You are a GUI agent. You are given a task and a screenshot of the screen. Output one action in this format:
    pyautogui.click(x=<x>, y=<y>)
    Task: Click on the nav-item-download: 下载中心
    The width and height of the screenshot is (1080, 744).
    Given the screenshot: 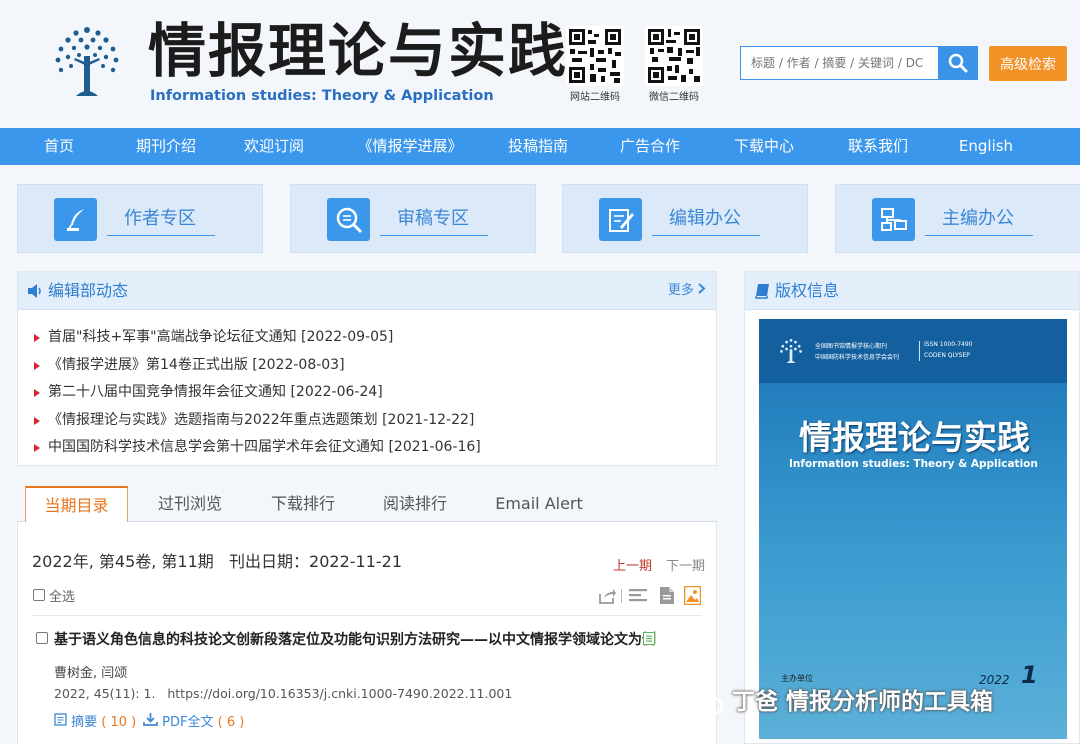 What is the action you would take?
    pyautogui.click(x=764, y=146)
    